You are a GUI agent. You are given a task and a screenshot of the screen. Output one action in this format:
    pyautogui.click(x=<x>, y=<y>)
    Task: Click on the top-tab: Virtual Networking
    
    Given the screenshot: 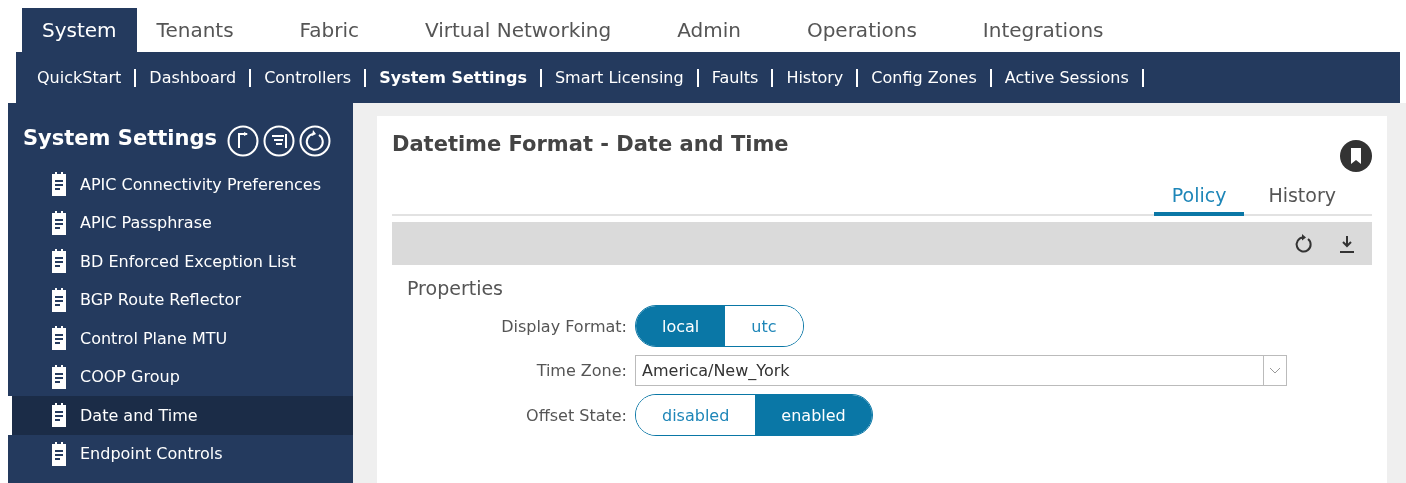 What is the action you would take?
    pyautogui.click(x=518, y=30)
    